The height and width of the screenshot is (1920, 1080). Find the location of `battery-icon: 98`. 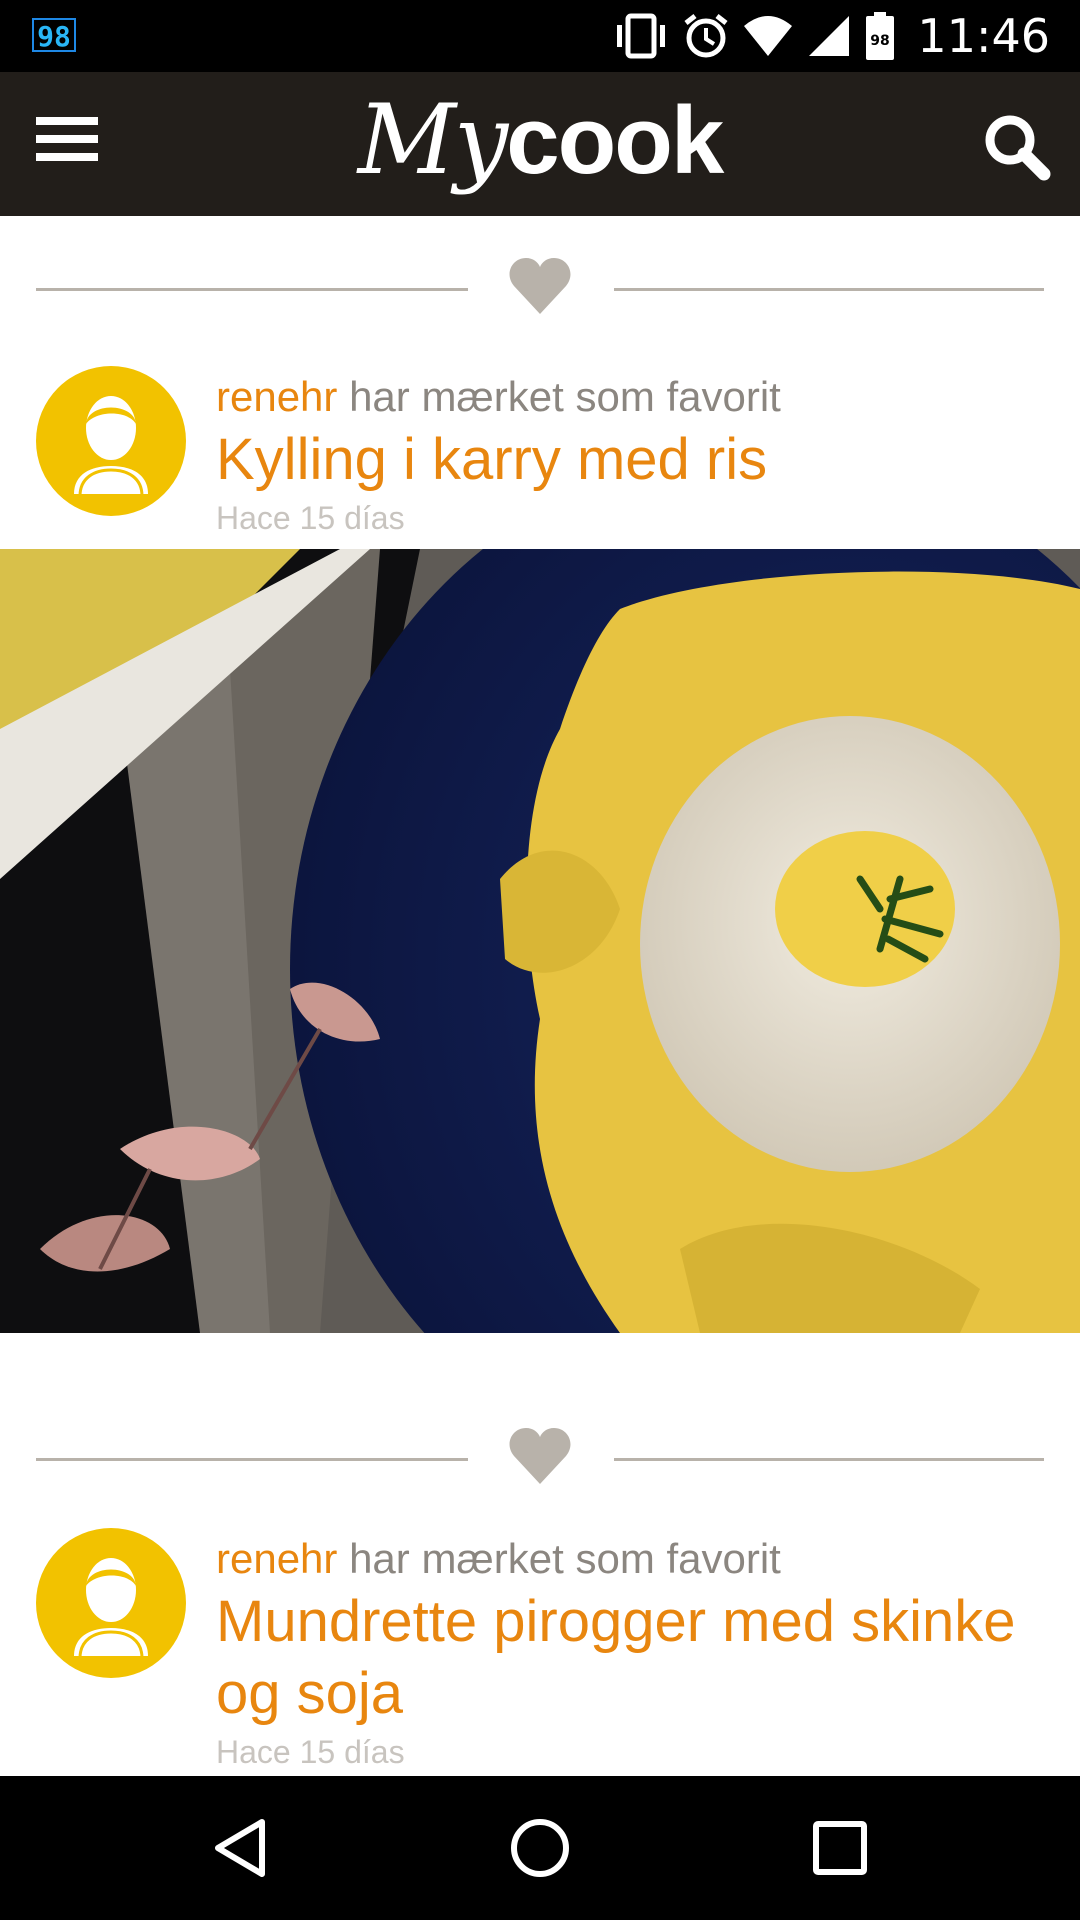

battery-icon: 98 is located at coordinates (880, 36).